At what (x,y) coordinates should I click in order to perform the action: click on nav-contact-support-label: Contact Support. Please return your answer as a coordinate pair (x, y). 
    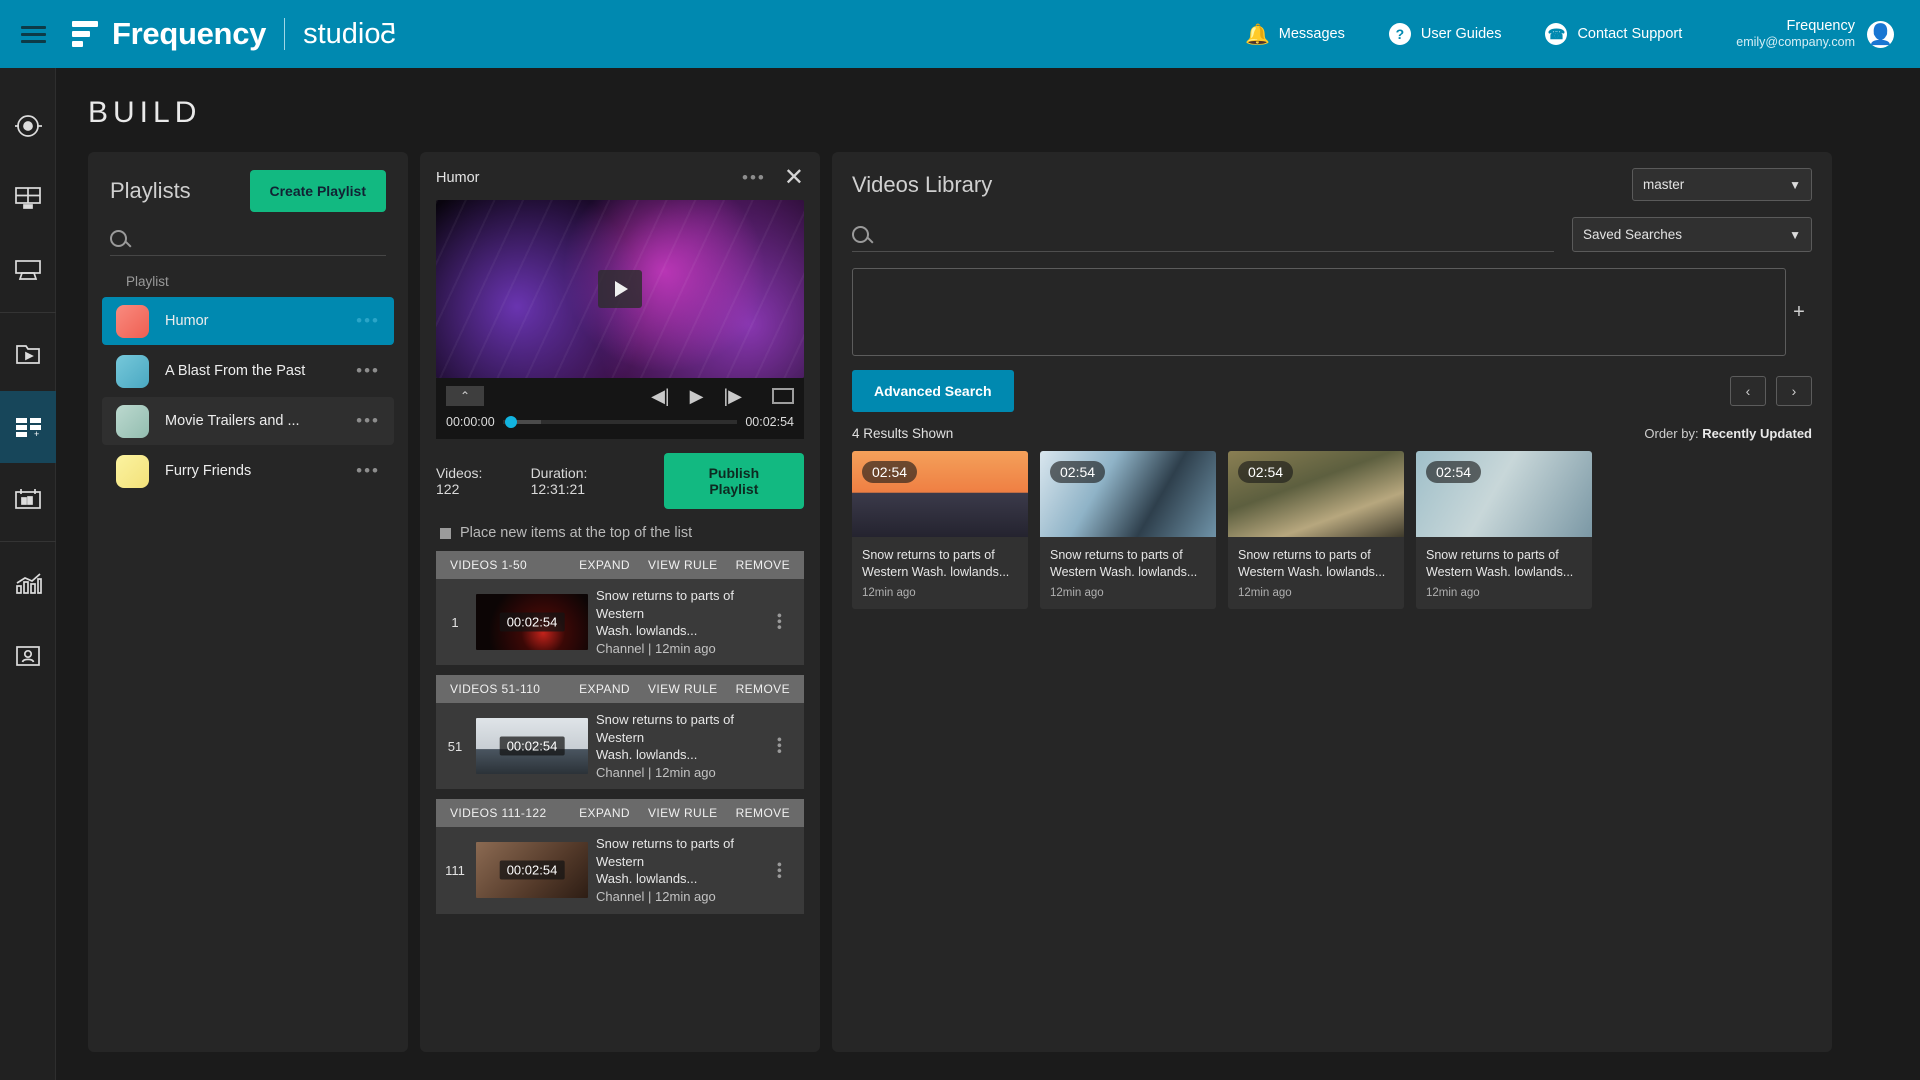
    Looking at the image, I should click on (1630, 34).